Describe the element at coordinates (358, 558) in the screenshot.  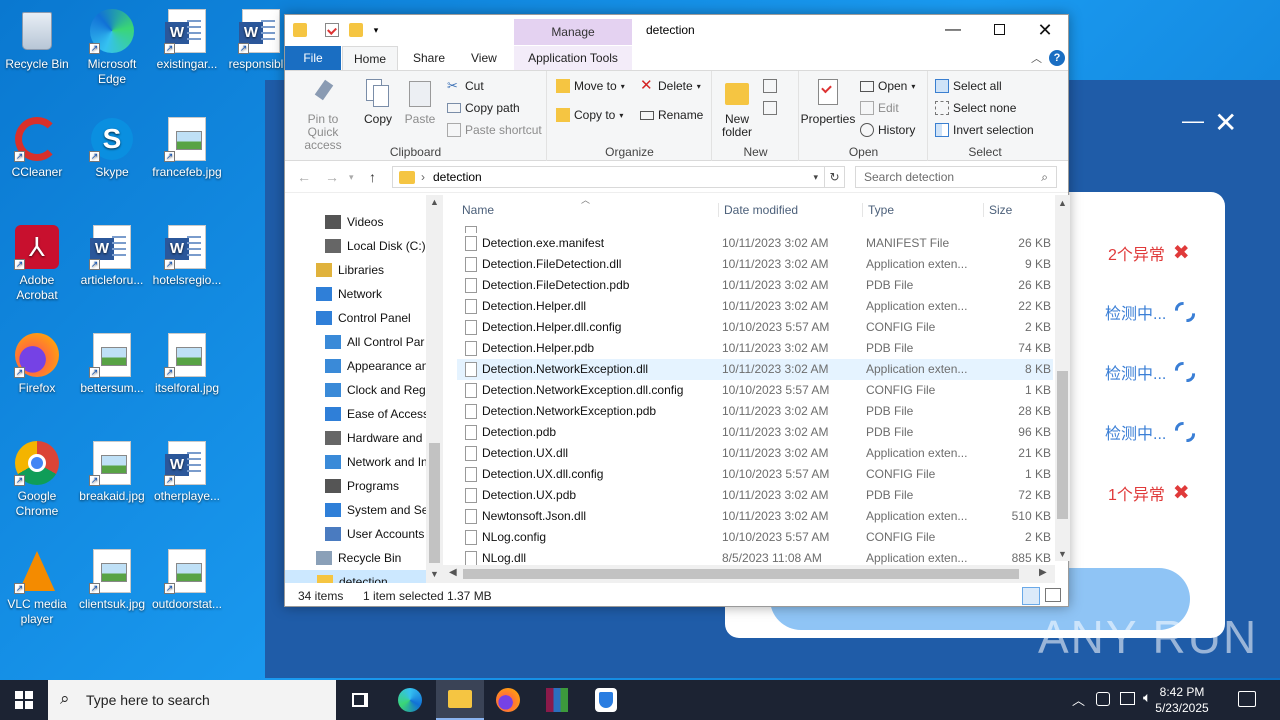
I see `nav-item: Recycle Bin` at that location.